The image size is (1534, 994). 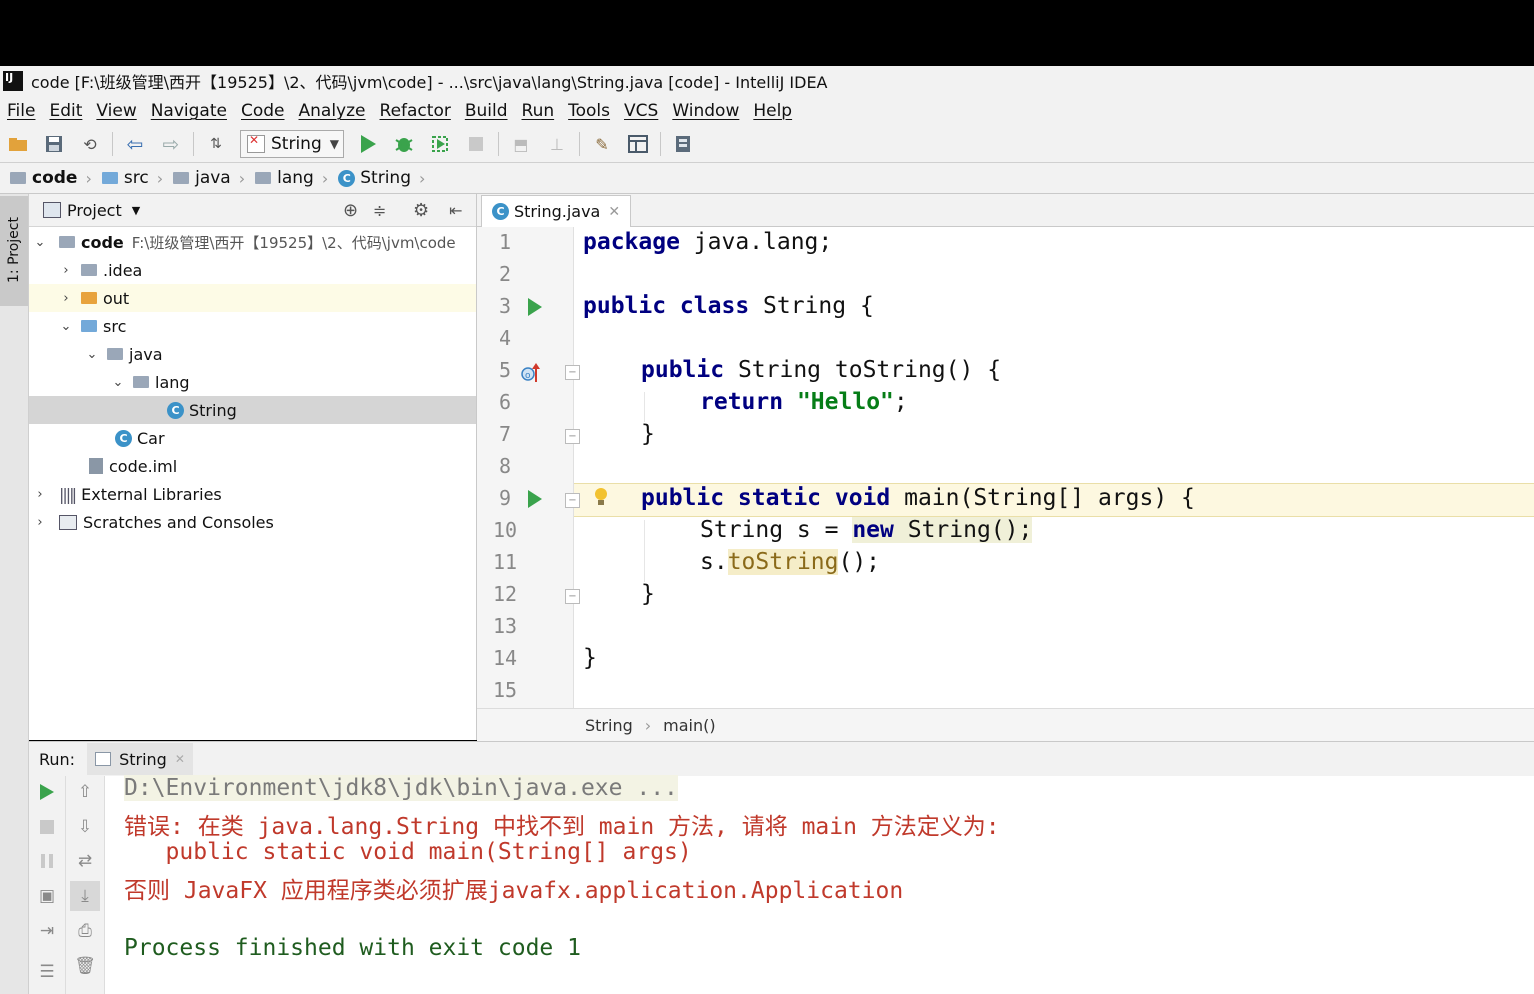 What do you see at coordinates (116, 111) in the screenshot?
I see `menu-view: View` at bounding box center [116, 111].